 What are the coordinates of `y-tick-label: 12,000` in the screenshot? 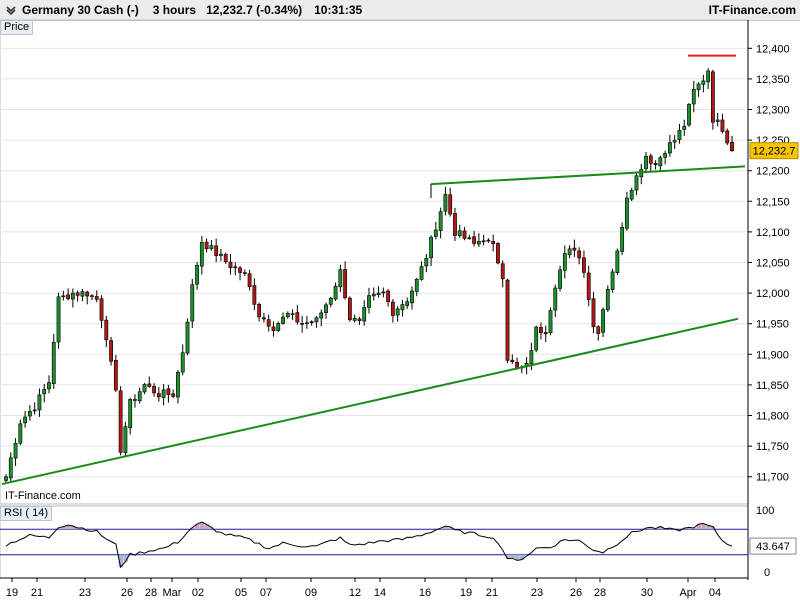 It's located at (773, 294).